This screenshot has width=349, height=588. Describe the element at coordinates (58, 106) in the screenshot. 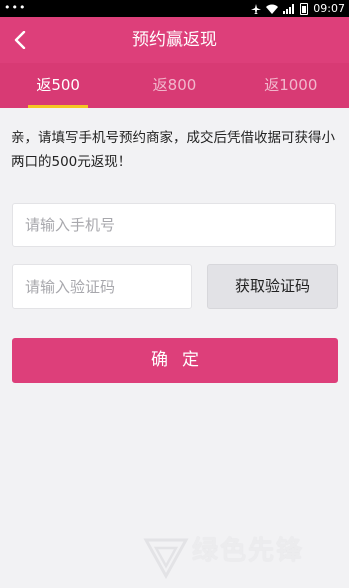

I see `active-tab-indicator` at that location.